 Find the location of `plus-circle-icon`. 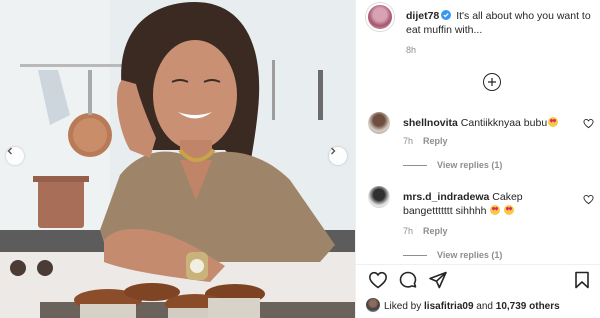

plus-circle-icon is located at coordinates (492, 82).